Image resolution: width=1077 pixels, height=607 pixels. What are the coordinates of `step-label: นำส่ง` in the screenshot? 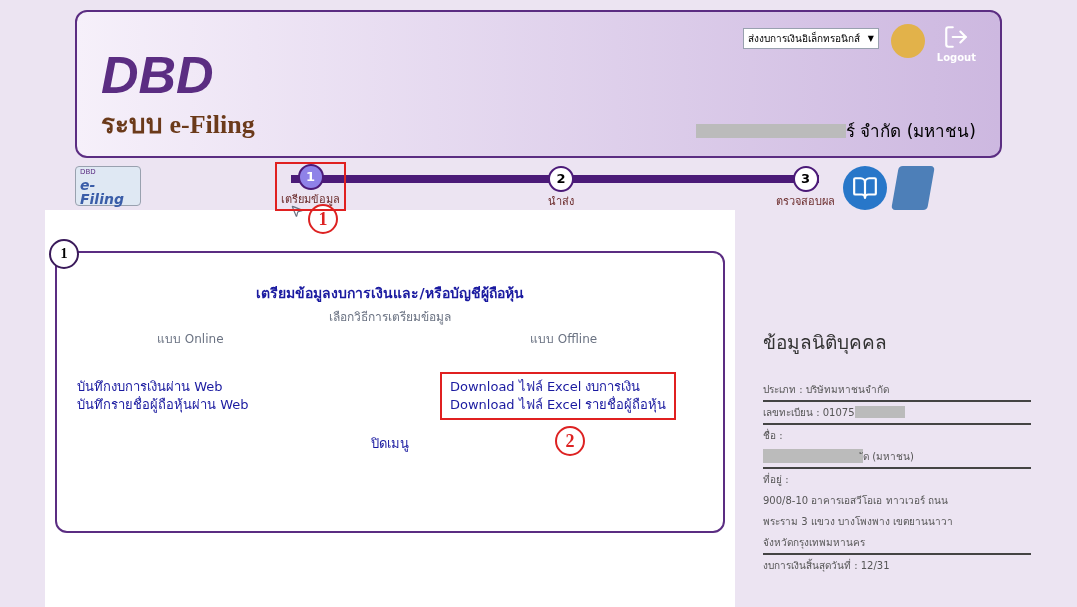 It's located at (561, 202).